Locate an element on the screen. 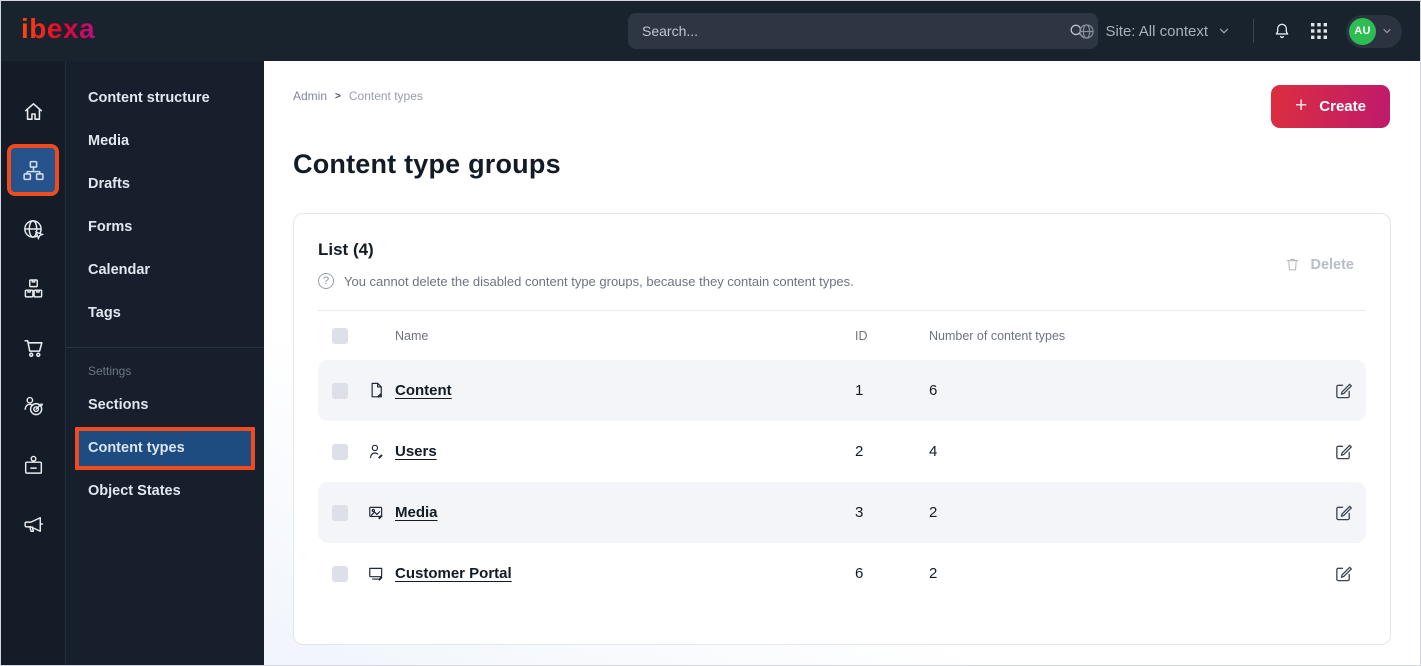 The height and width of the screenshot is (666, 1421). main-header: Admin > Content types + Create is located at coordinates (841, 106).